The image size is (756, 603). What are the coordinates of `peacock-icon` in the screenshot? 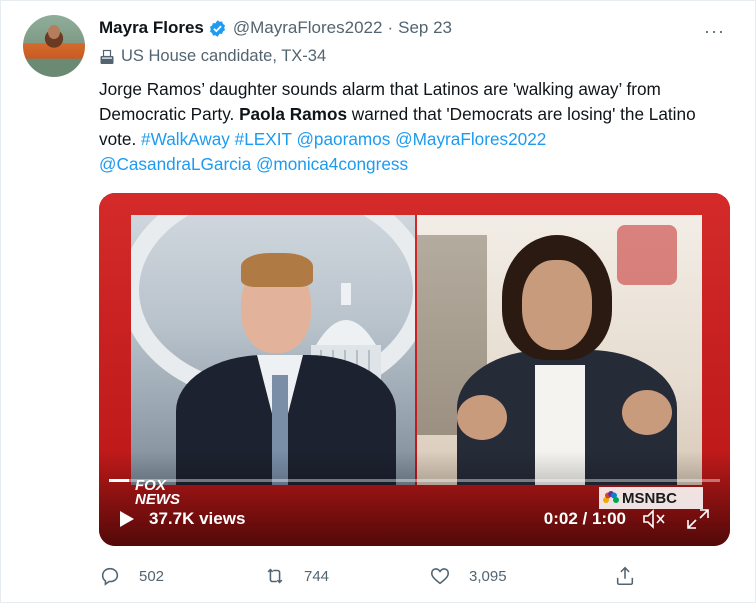 It's located at (611, 497).